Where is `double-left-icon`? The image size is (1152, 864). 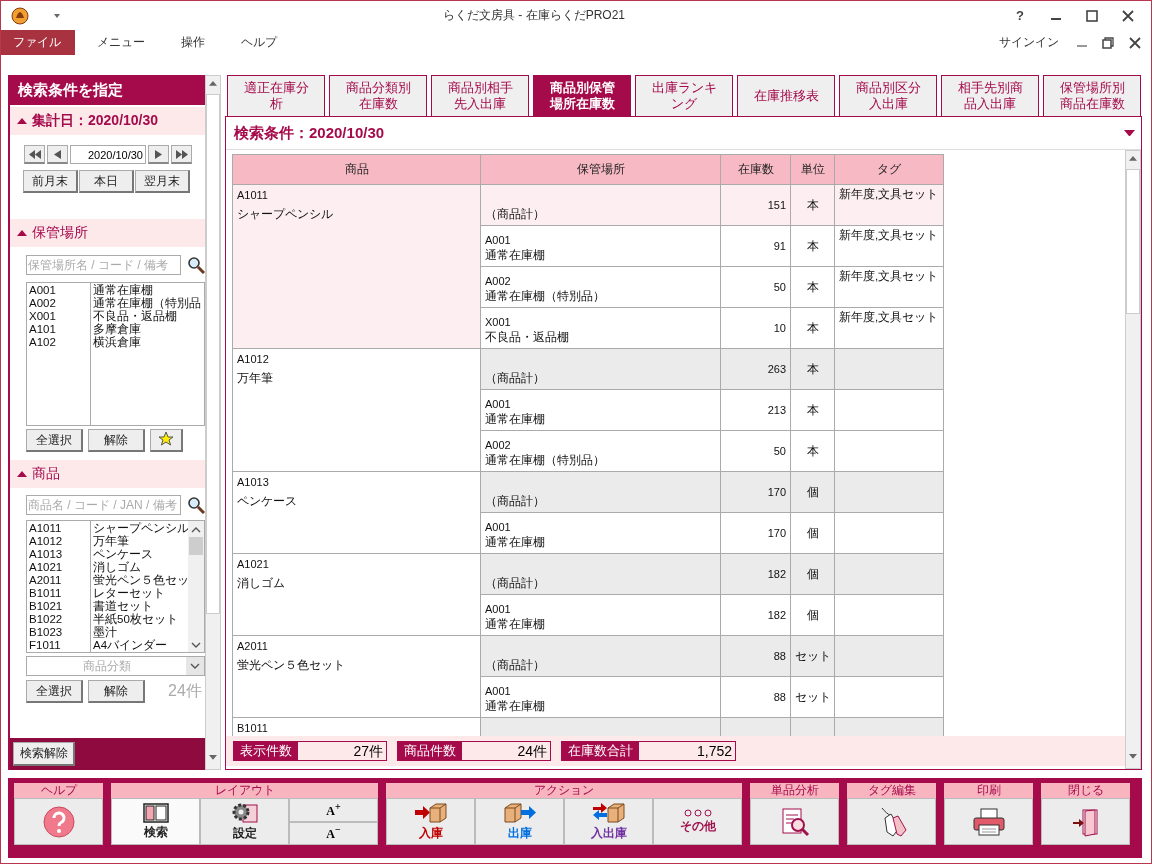
double-left-icon is located at coordinates (34, 154).